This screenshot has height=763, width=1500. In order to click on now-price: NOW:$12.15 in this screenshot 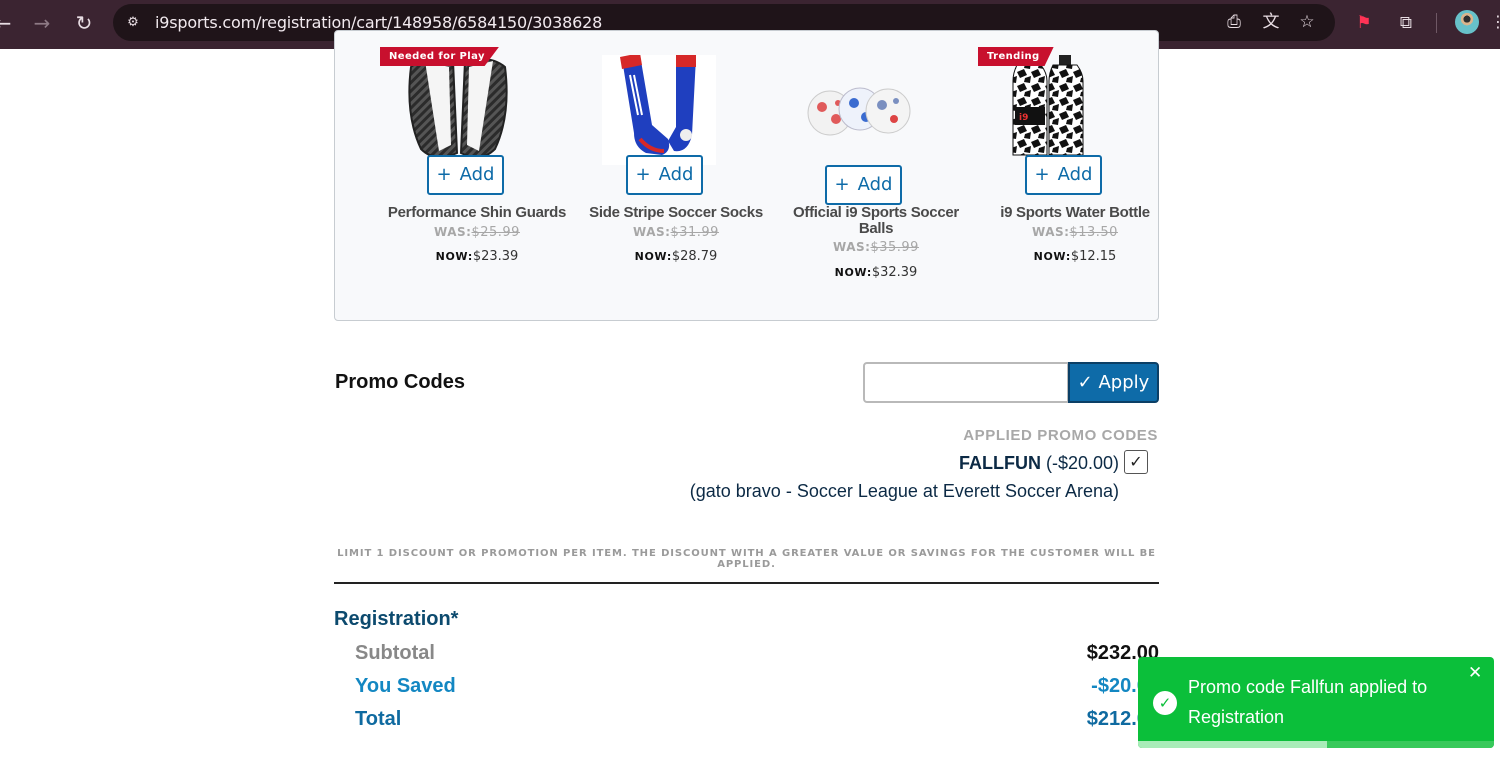, I will do `click(1075, 256)`.